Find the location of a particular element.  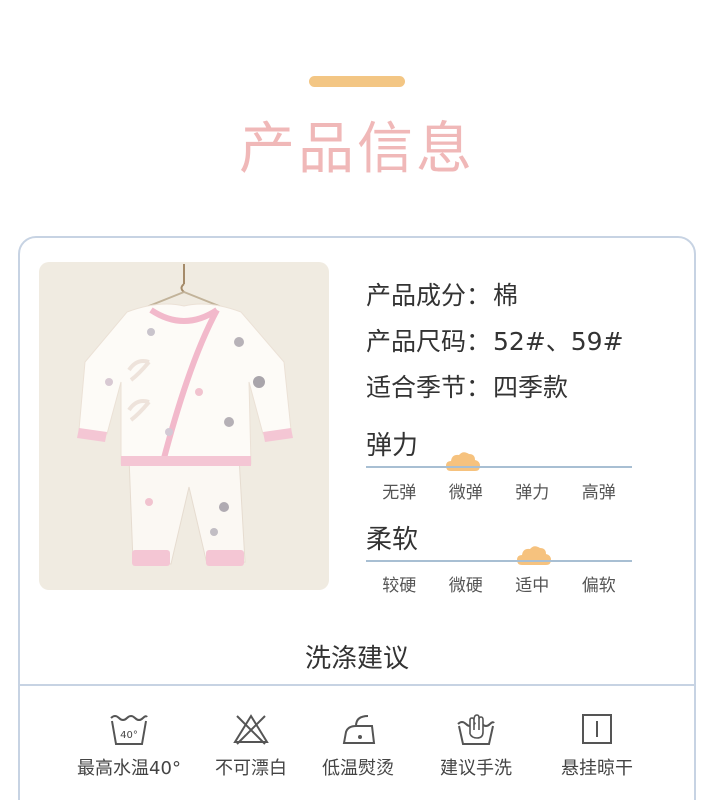

baby-clothes-image is located at coordinates (185, 415).